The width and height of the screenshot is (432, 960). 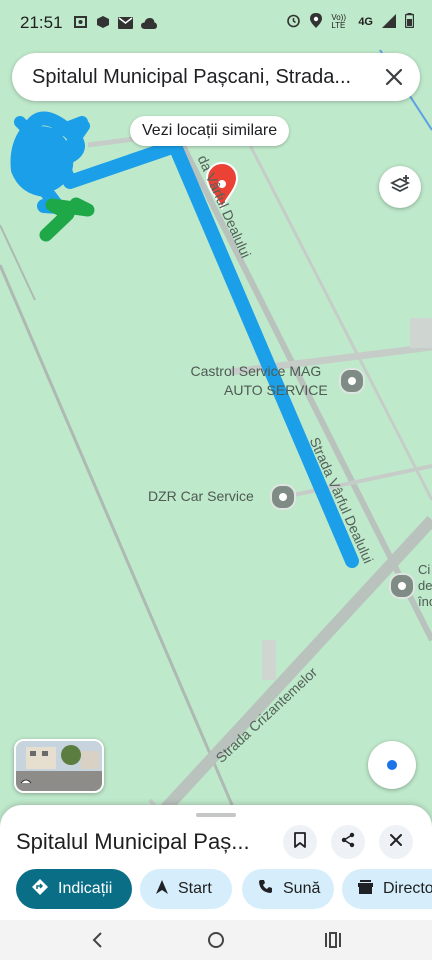 What do you see at coordinates (201, 496) in the screenshot?
I see `poi-dzr-label: DZR Car Service` at bounding box center [201, 496].